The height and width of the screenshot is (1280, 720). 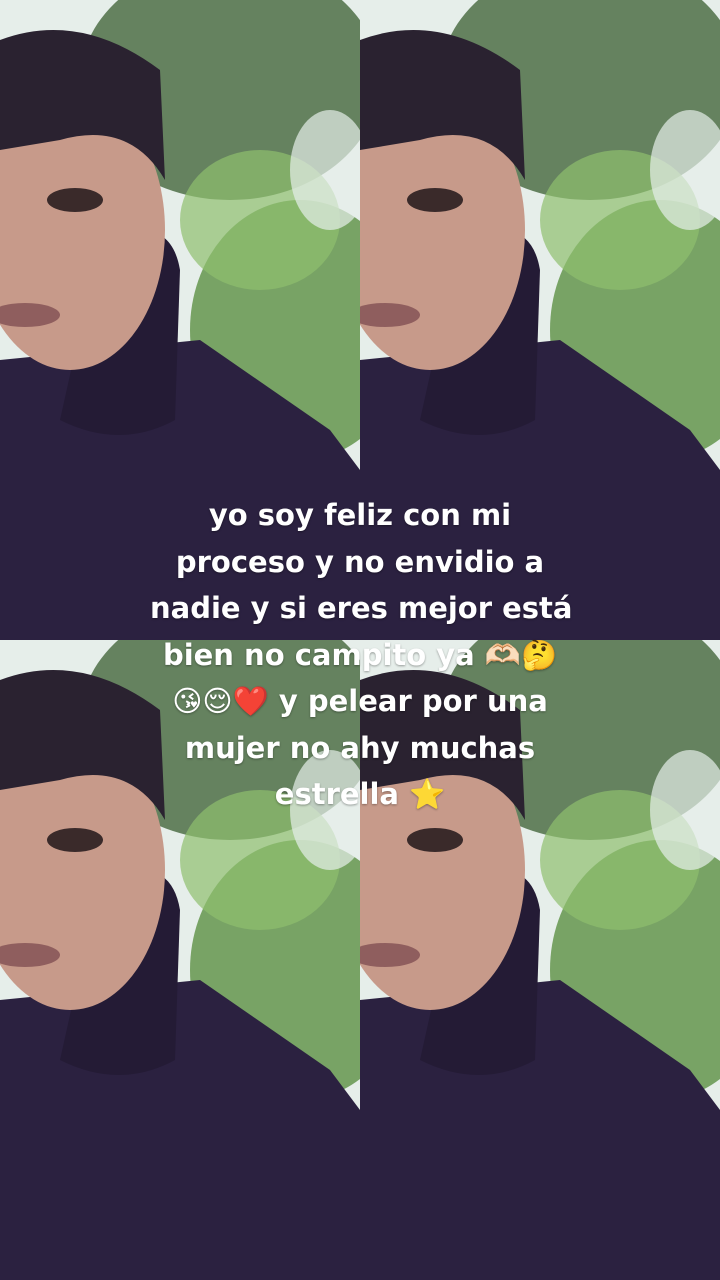 I want to click on caption-line: mujer no ahy muchas, so click(x=360, y=747).